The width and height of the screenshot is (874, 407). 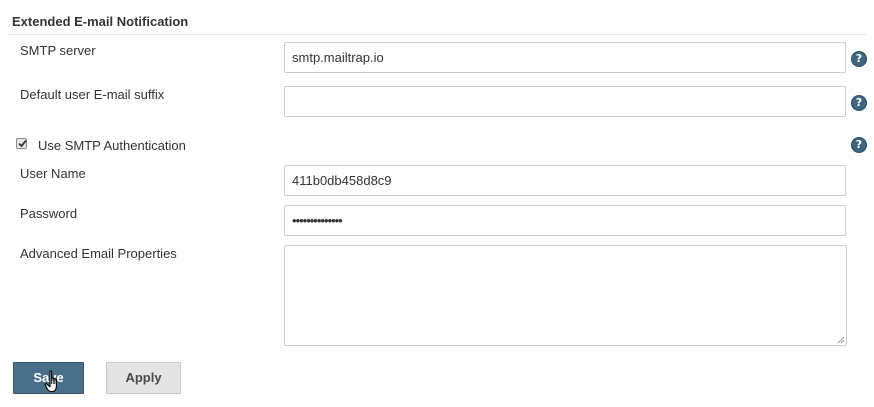 I want to click on smtp-server-label: SMTP server, so click(x=58, y=50).